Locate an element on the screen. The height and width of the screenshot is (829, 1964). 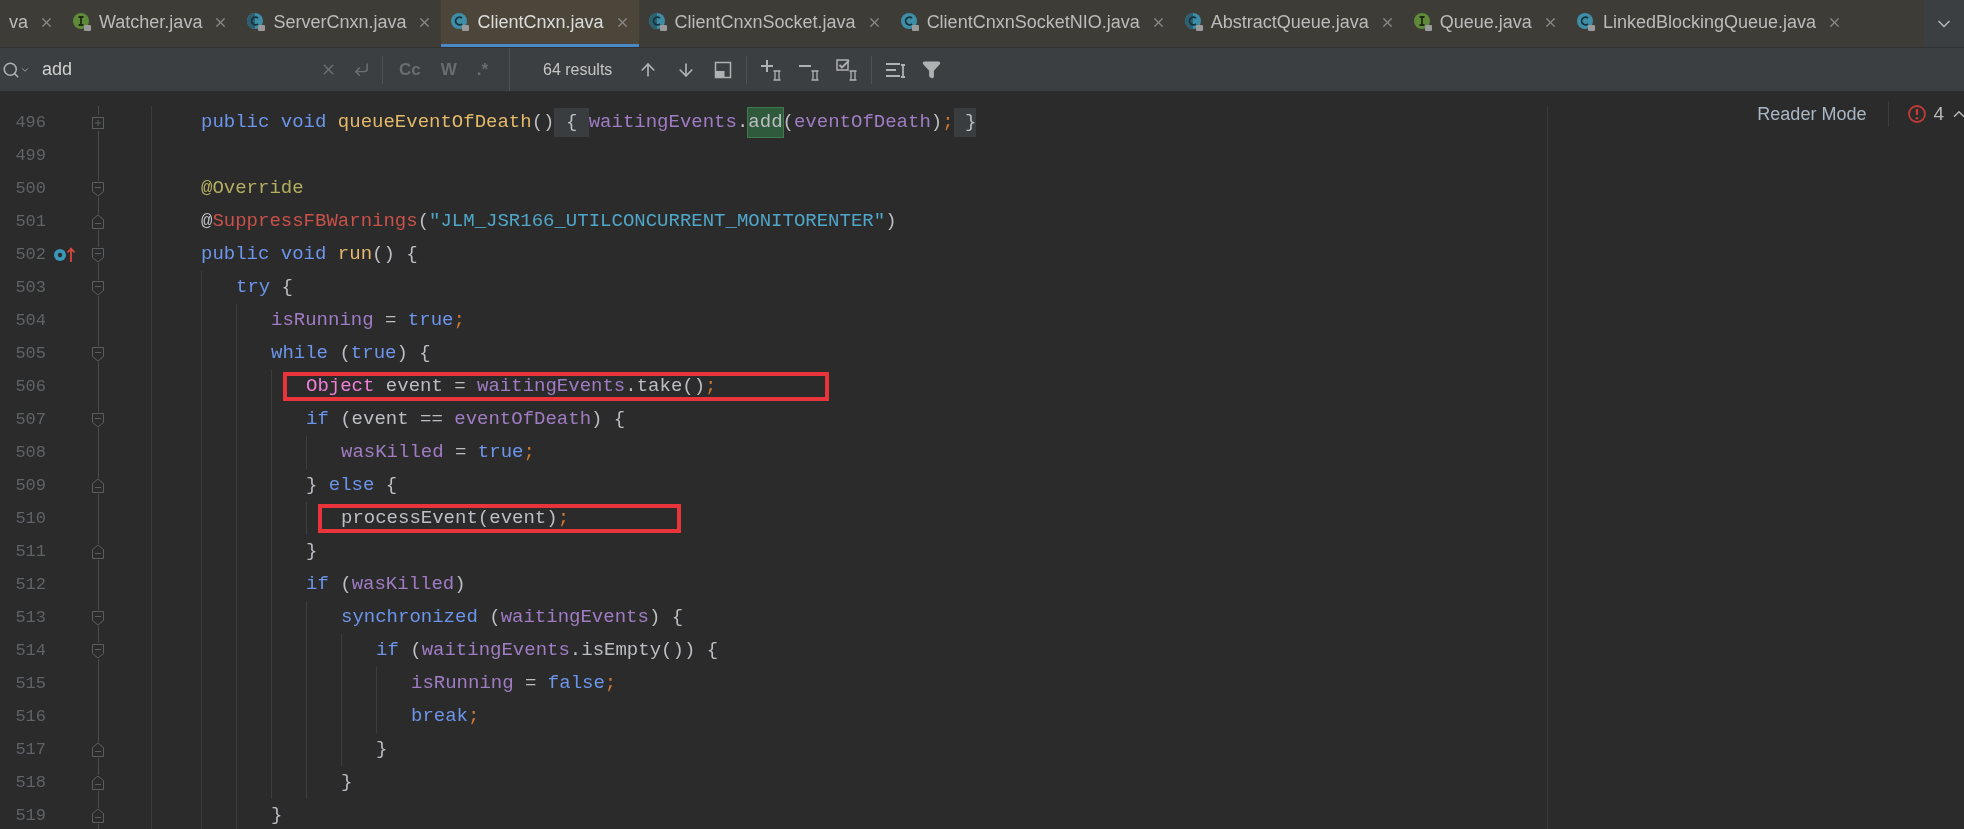
line-number: 499 is located at coordinates (30, 155).